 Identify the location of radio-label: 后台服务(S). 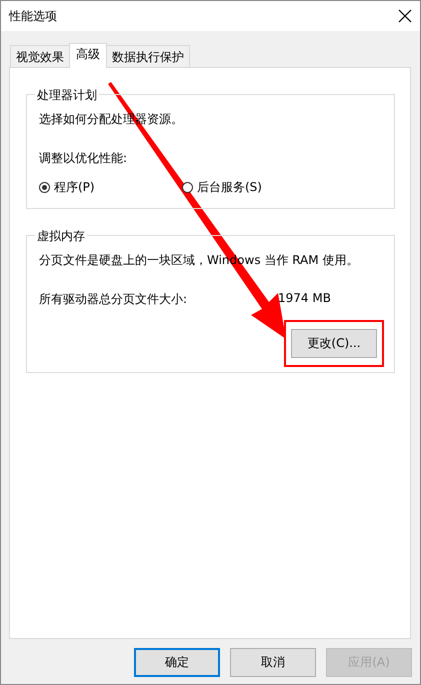
(229, 187).